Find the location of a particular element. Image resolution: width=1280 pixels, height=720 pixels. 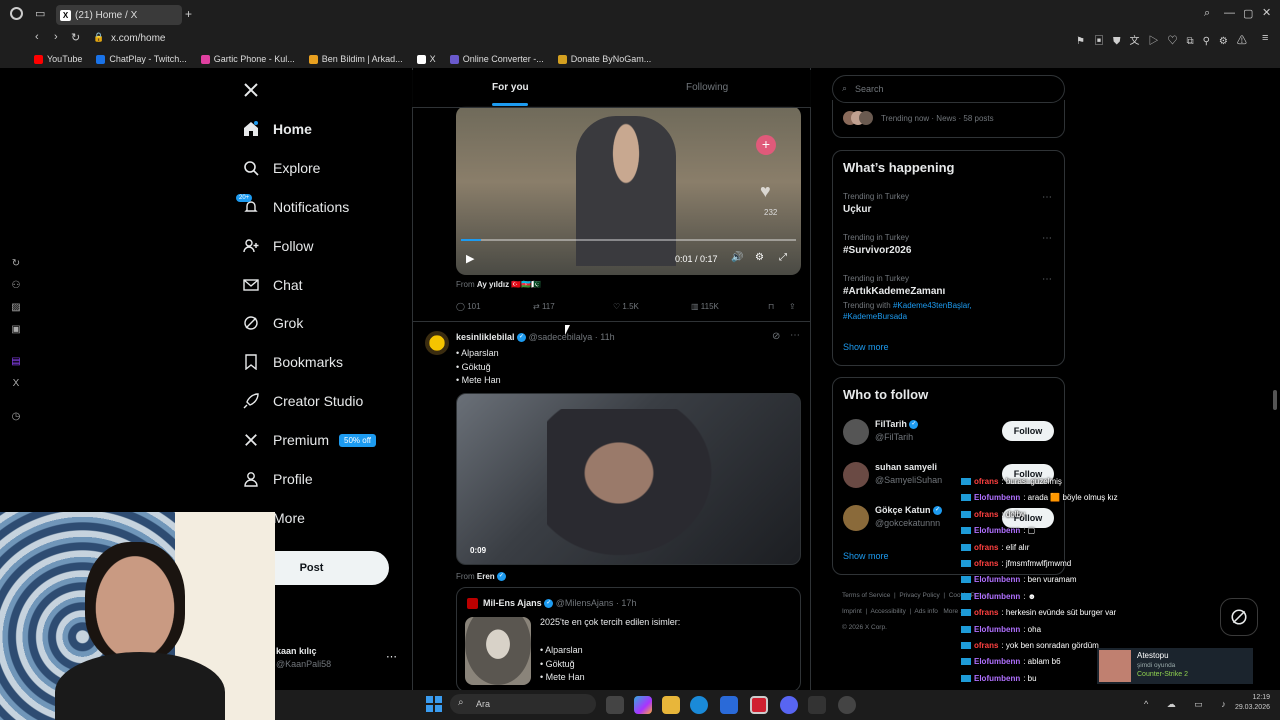

browser-toolbar-icons: ⚑▣⛊文▷♡⧉⚲⚙⚠ is located at coordinates (1166, 39).